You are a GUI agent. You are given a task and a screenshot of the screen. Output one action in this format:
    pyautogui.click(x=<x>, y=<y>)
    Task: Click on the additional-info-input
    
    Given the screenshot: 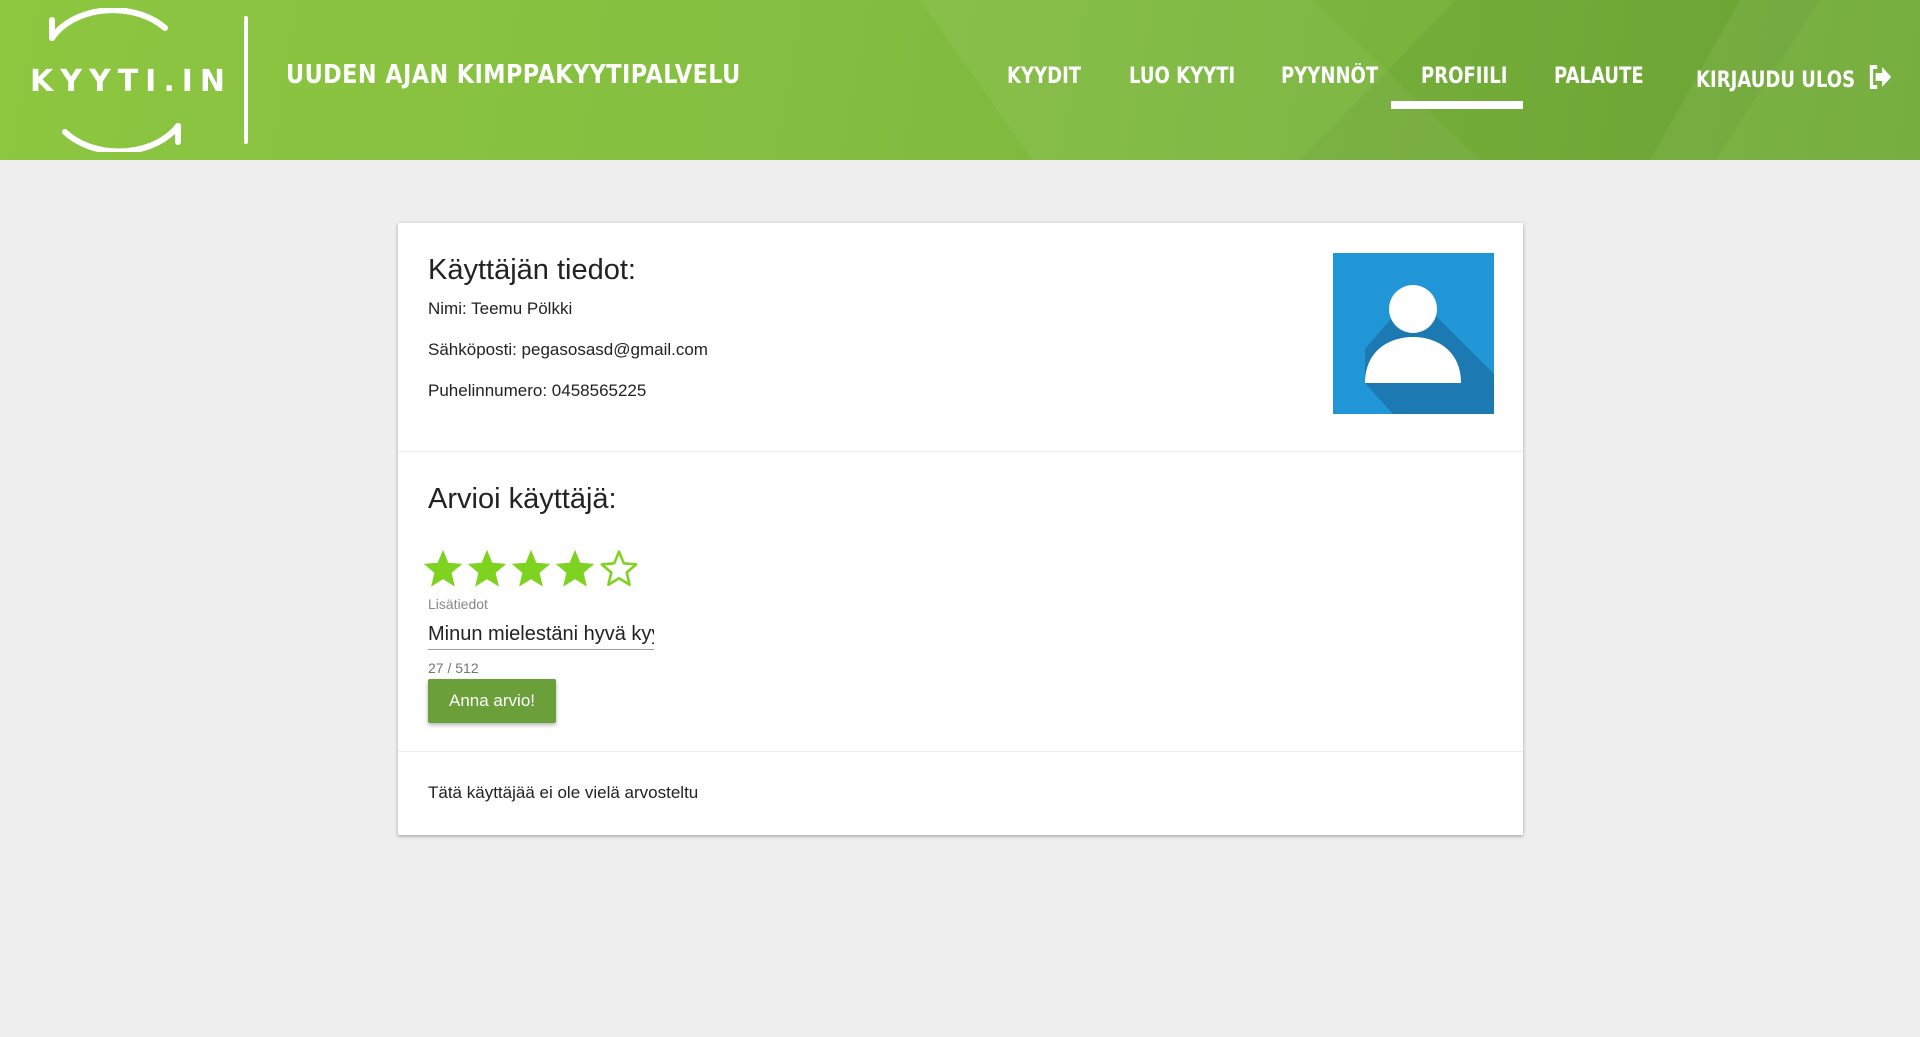 What is the action you would take?
    pyautogui.click(x=541, y=635)
    